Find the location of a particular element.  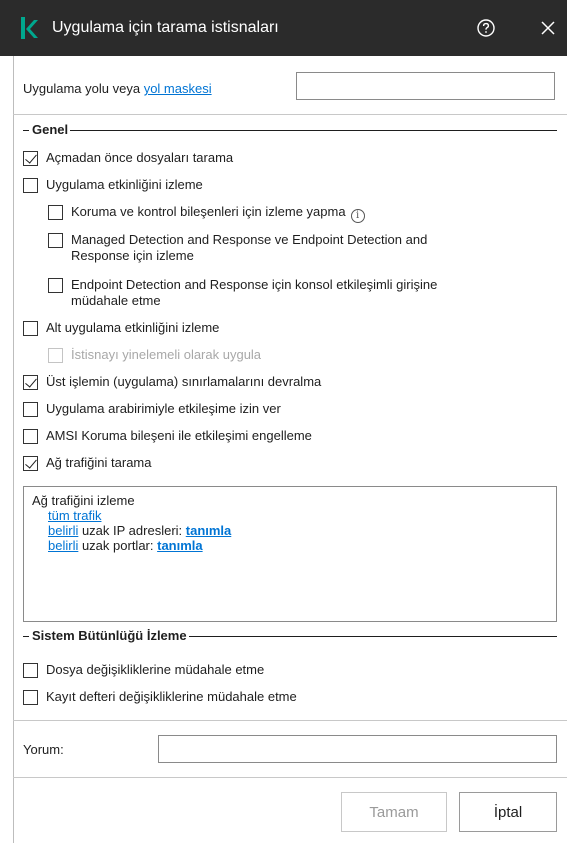

app-path-label: Uygulama yolu veya yol maskesi is located at coordinates (117, 89).